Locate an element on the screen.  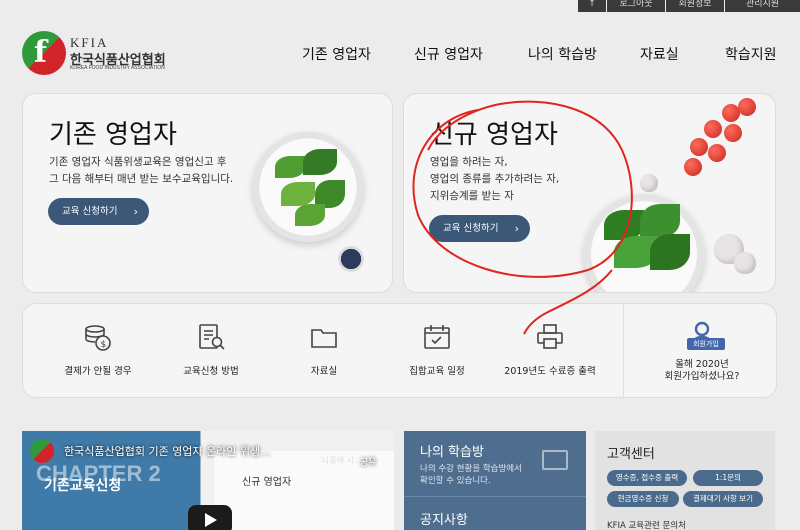
member-join-badge: 회원가입 is located at coordinates (706, 344).